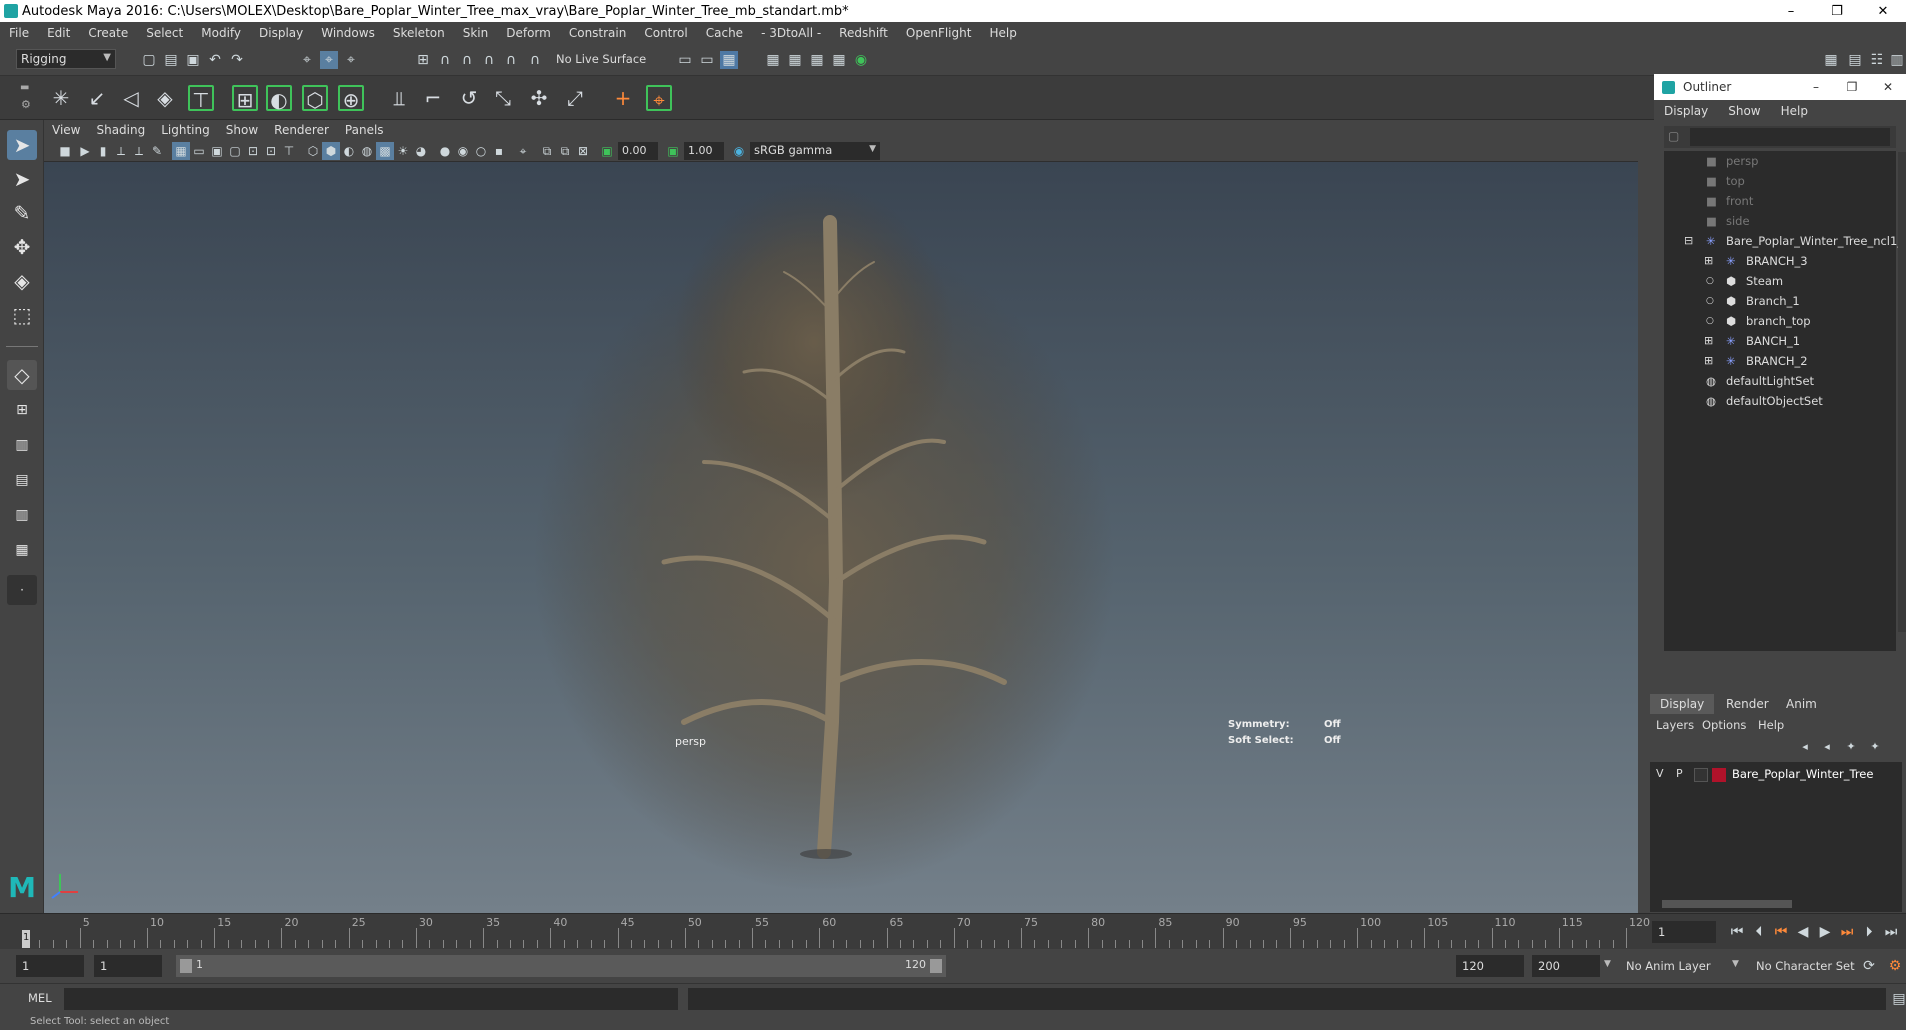 This screenshot has height=1030, width=1906. Describe the element at coordinates (242, 130) in the screenshot. I see `panel-menu-show: Show` at that location.